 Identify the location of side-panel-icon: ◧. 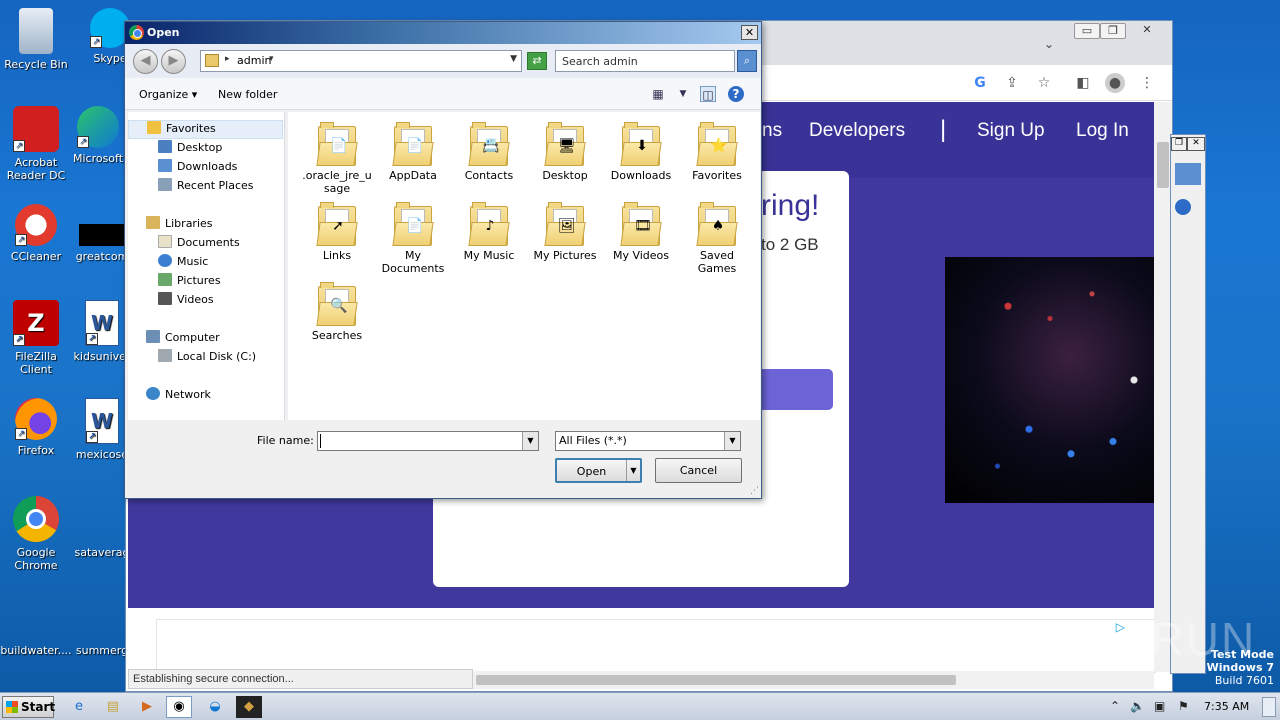
(1083, 83).